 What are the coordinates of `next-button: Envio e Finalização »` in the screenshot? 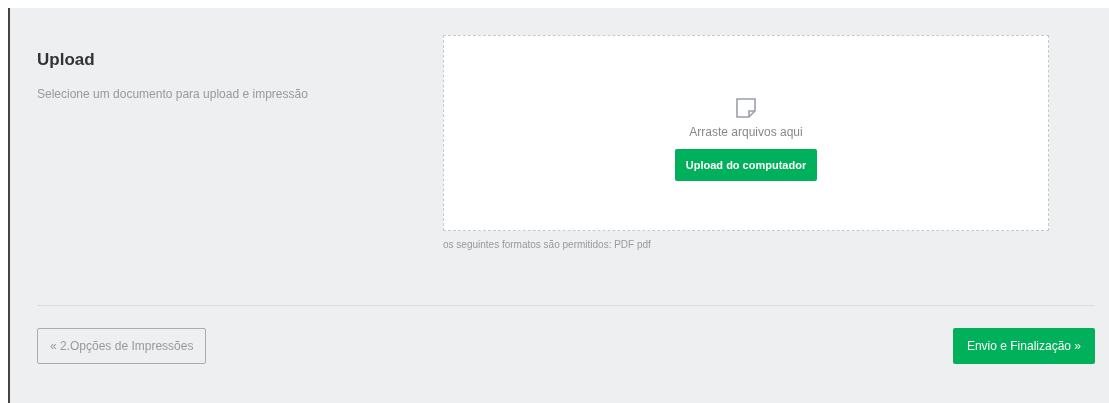 It's located at (1023, 346).